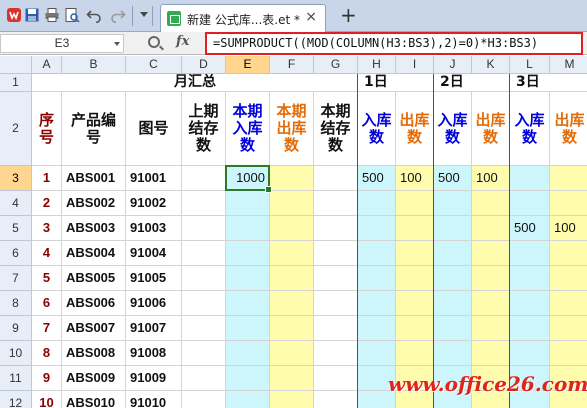 The image size is (587, 408). Describe the element at coordinates (568, 228) in the screenshot. I see `cell-m5: 100` at that location.